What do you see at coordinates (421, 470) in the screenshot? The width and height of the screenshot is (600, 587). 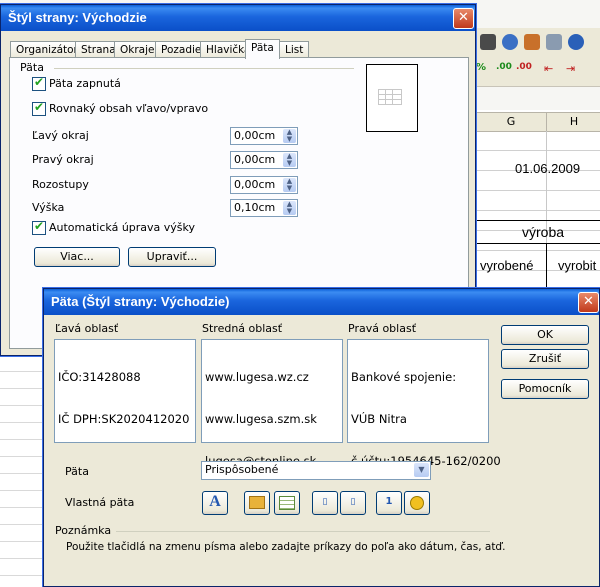 I see `chevron-down-icon: ▼` at bounding box center [421, 470].